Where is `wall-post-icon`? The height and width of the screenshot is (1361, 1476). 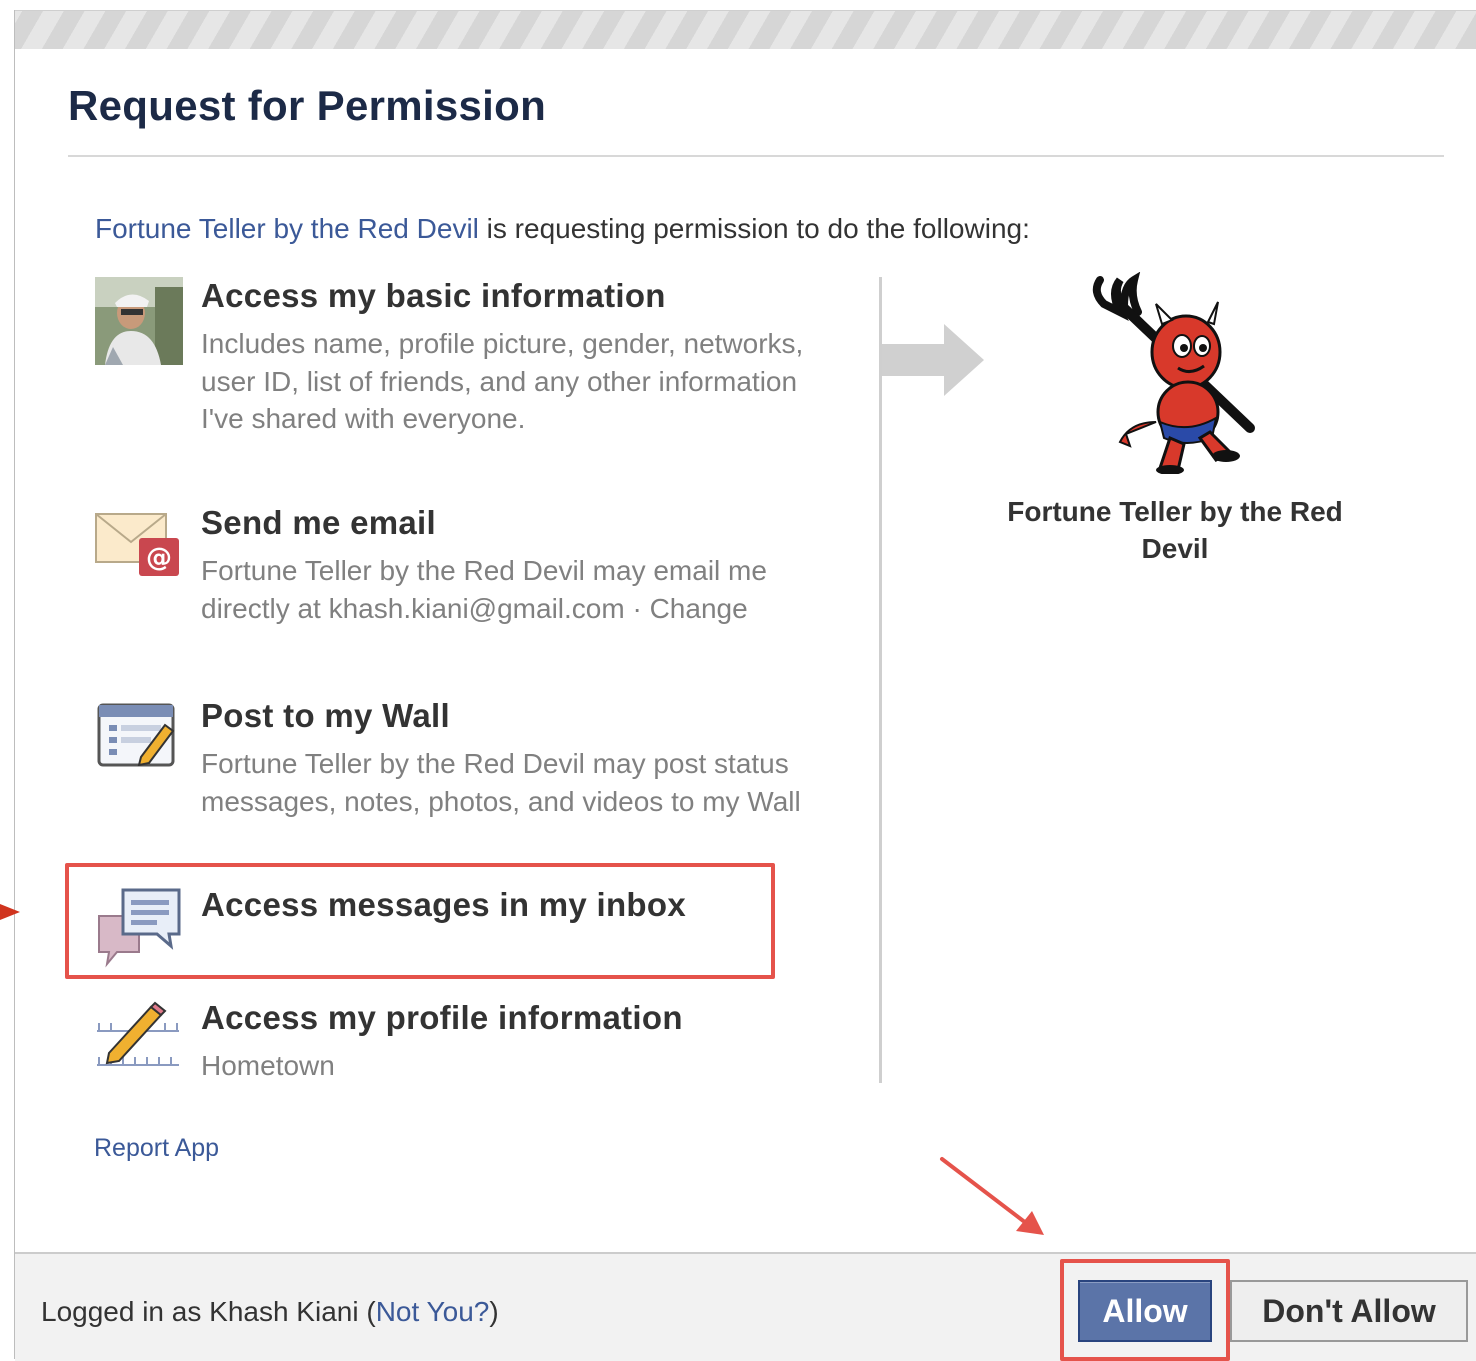 wall-post-icon is located at coordinates (136, 735).